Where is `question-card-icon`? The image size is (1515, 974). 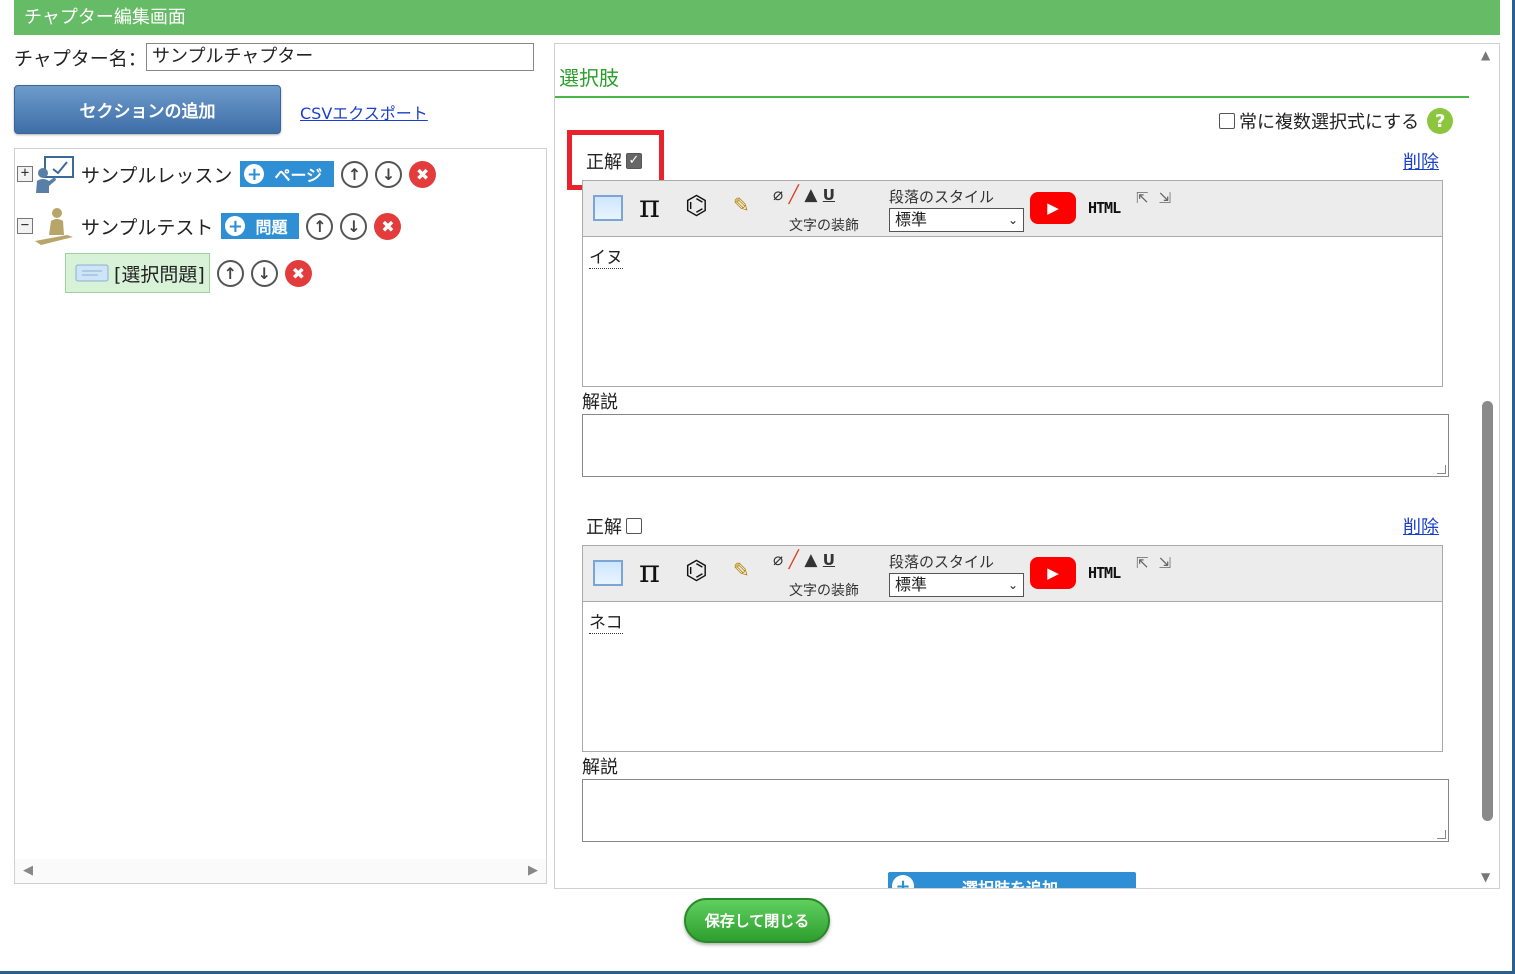
question-card-icon is located at coordinates (92, 273).